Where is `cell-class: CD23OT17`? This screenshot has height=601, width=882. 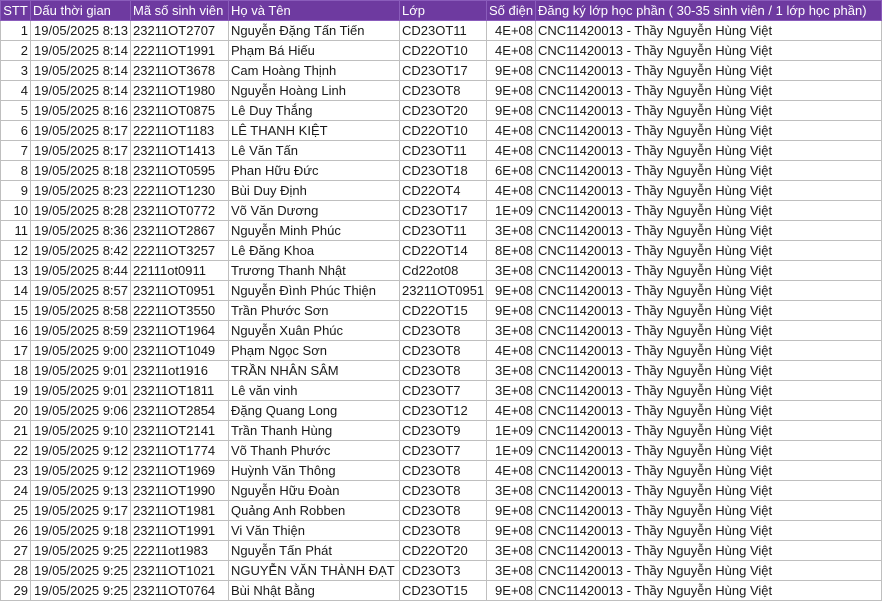 cell-class: CD23OT17 is located at coordinates (443, 210).